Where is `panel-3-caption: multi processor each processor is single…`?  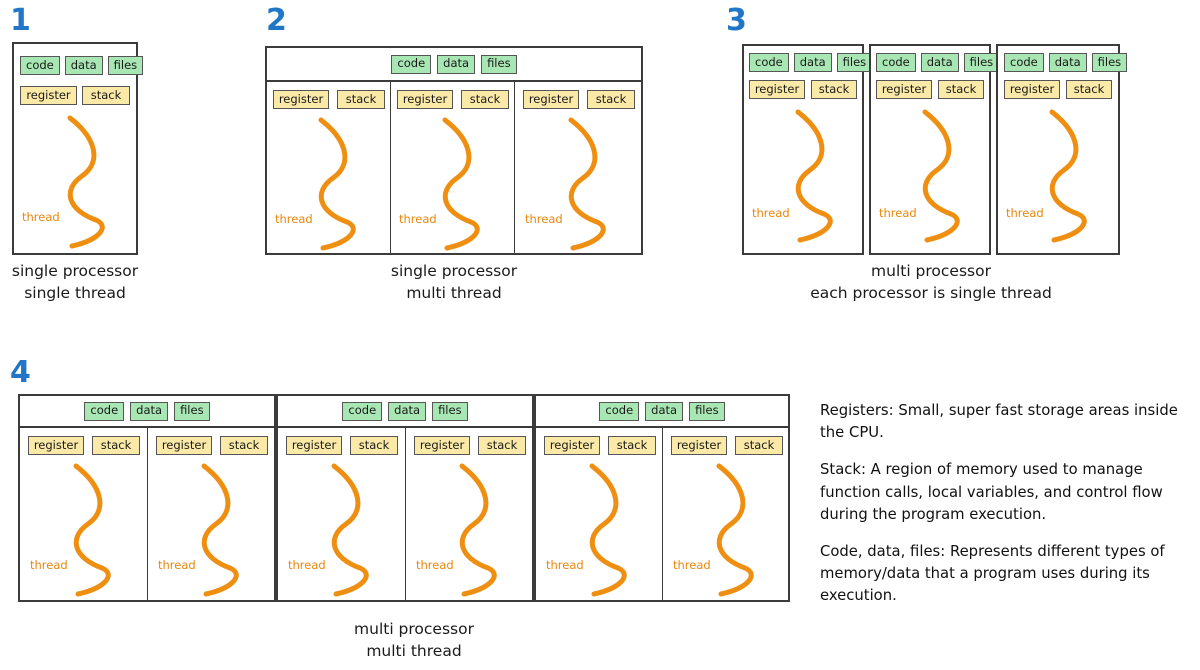 panel-3-caption: multi processor each processor is single… is located at coordinates (931, 282).